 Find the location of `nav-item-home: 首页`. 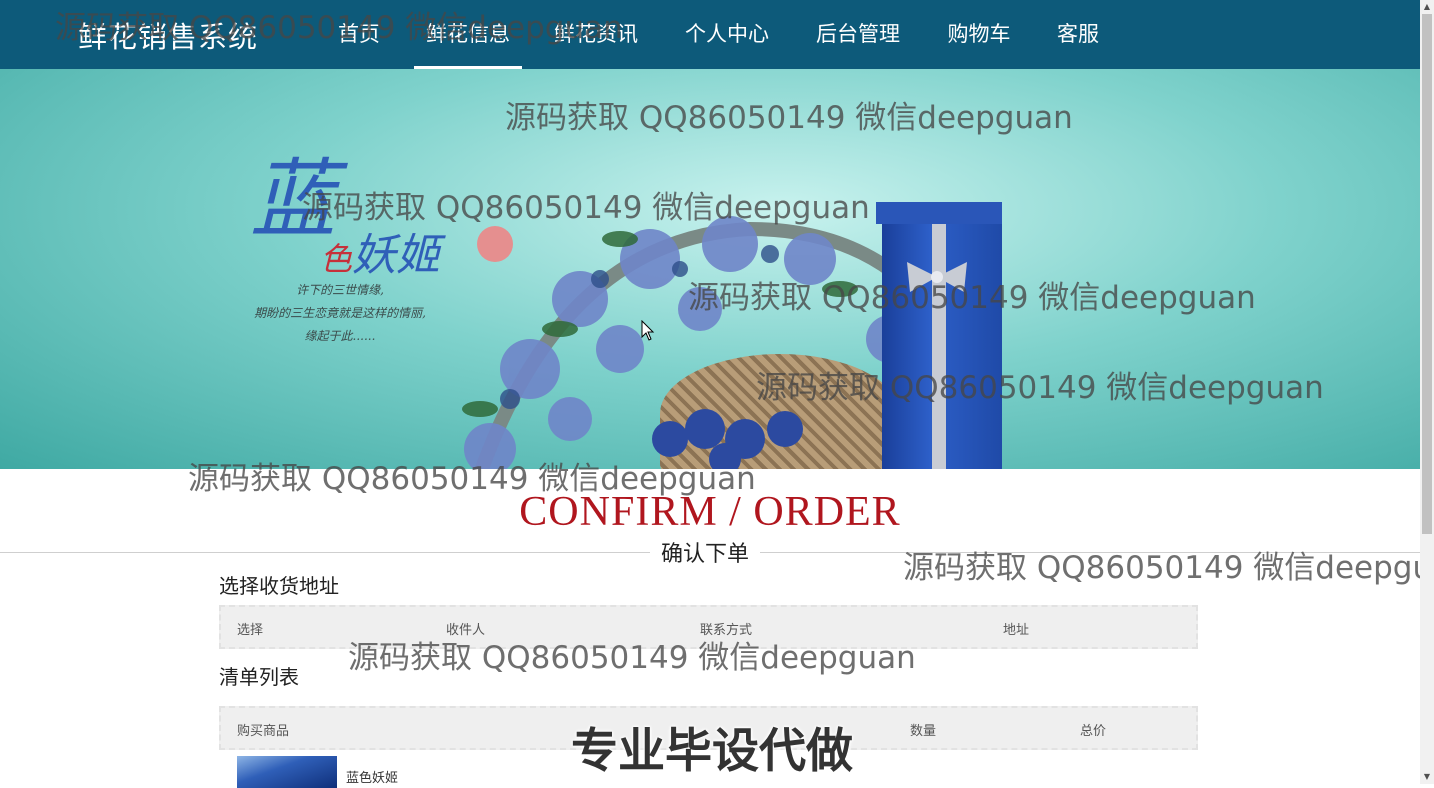

nav-item-home: 首页 is located at coordinates (359, 34).